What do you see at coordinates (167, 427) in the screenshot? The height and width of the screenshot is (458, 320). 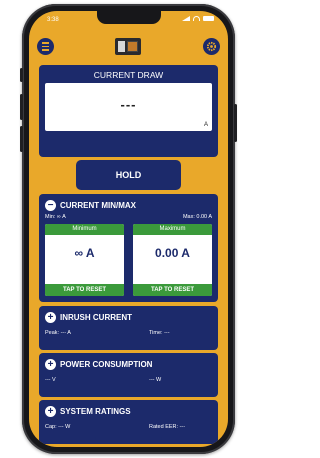 I see `ratings-eer: Rated EER: ---` at bounding box center [167, 427].